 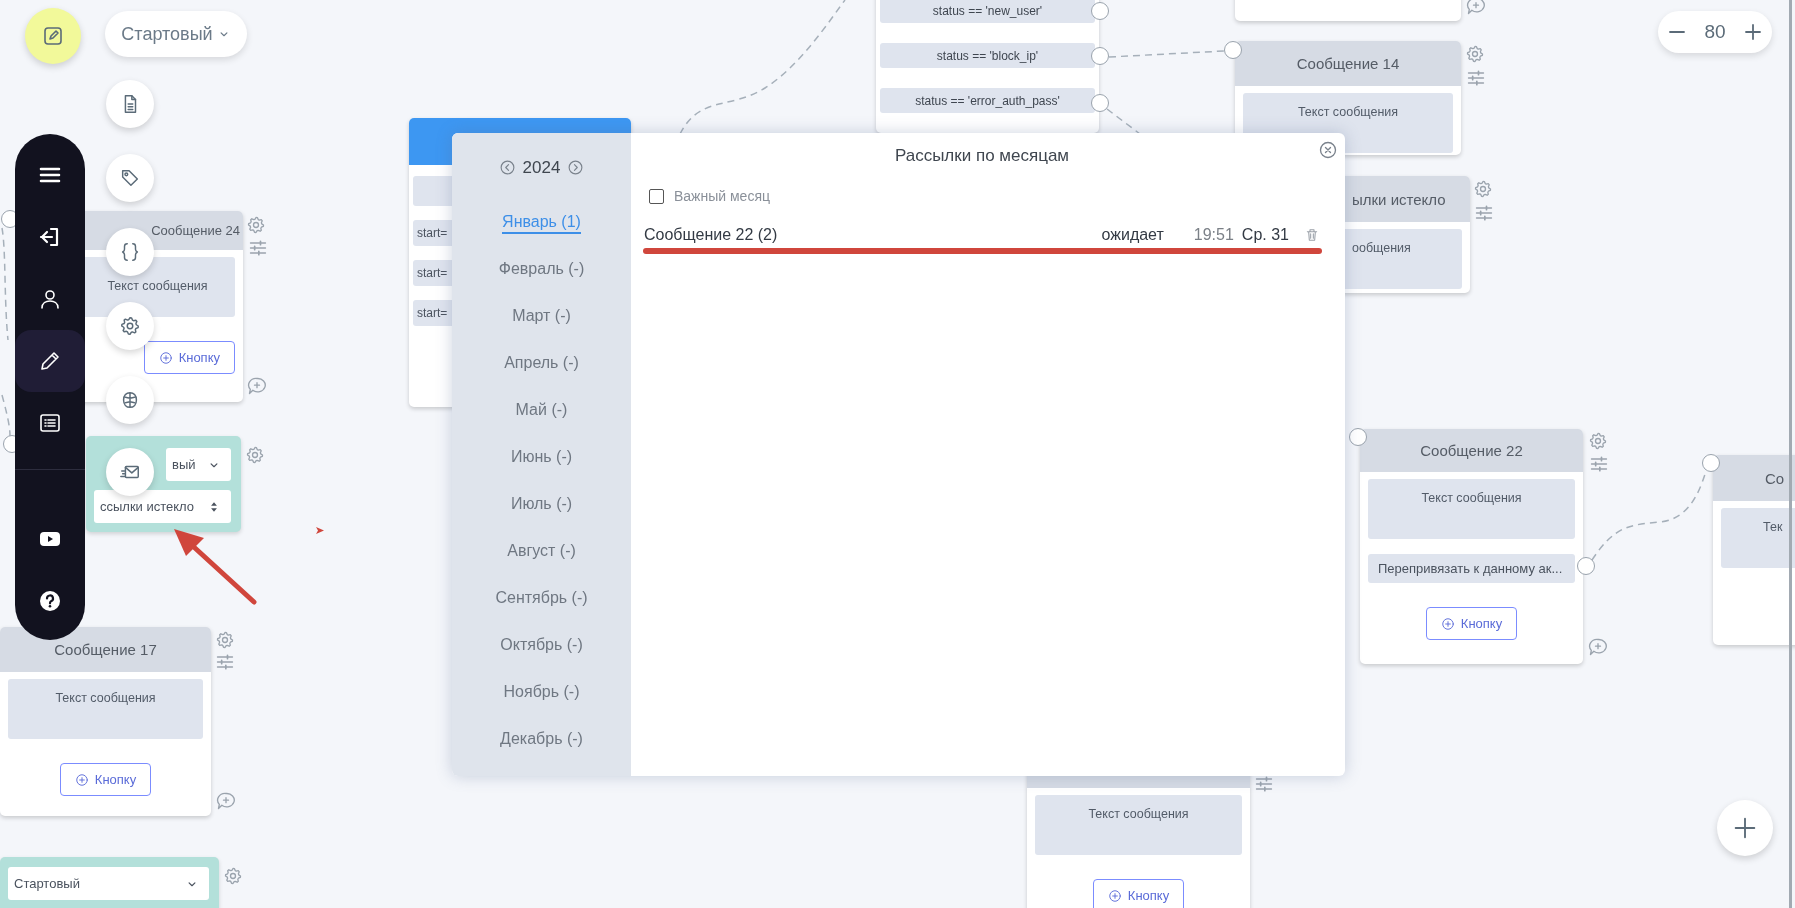 I want to click on tag-icon, so click(x=130, y=178).